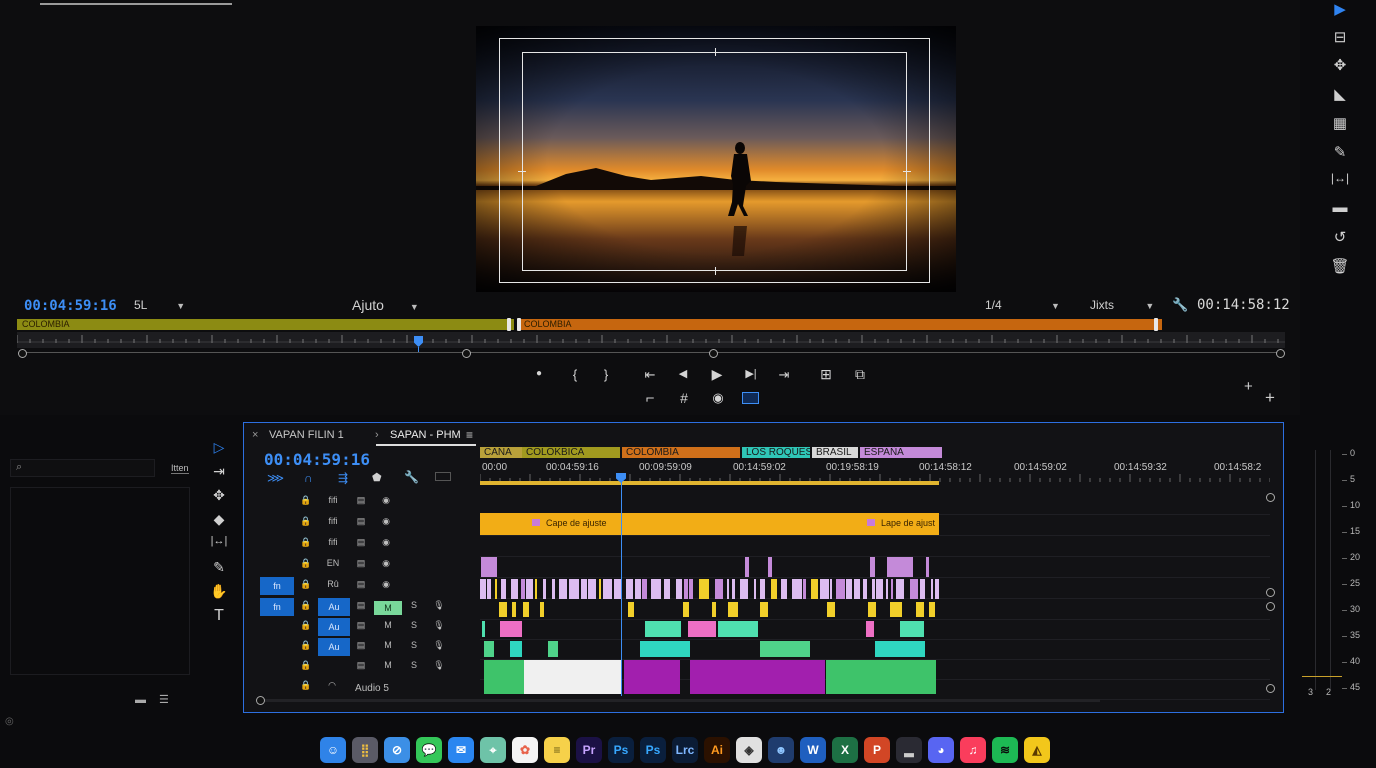 The height and width of the screenshot is (768, 1376). I want to click on eye-icon: ◉, so click(386, 500).